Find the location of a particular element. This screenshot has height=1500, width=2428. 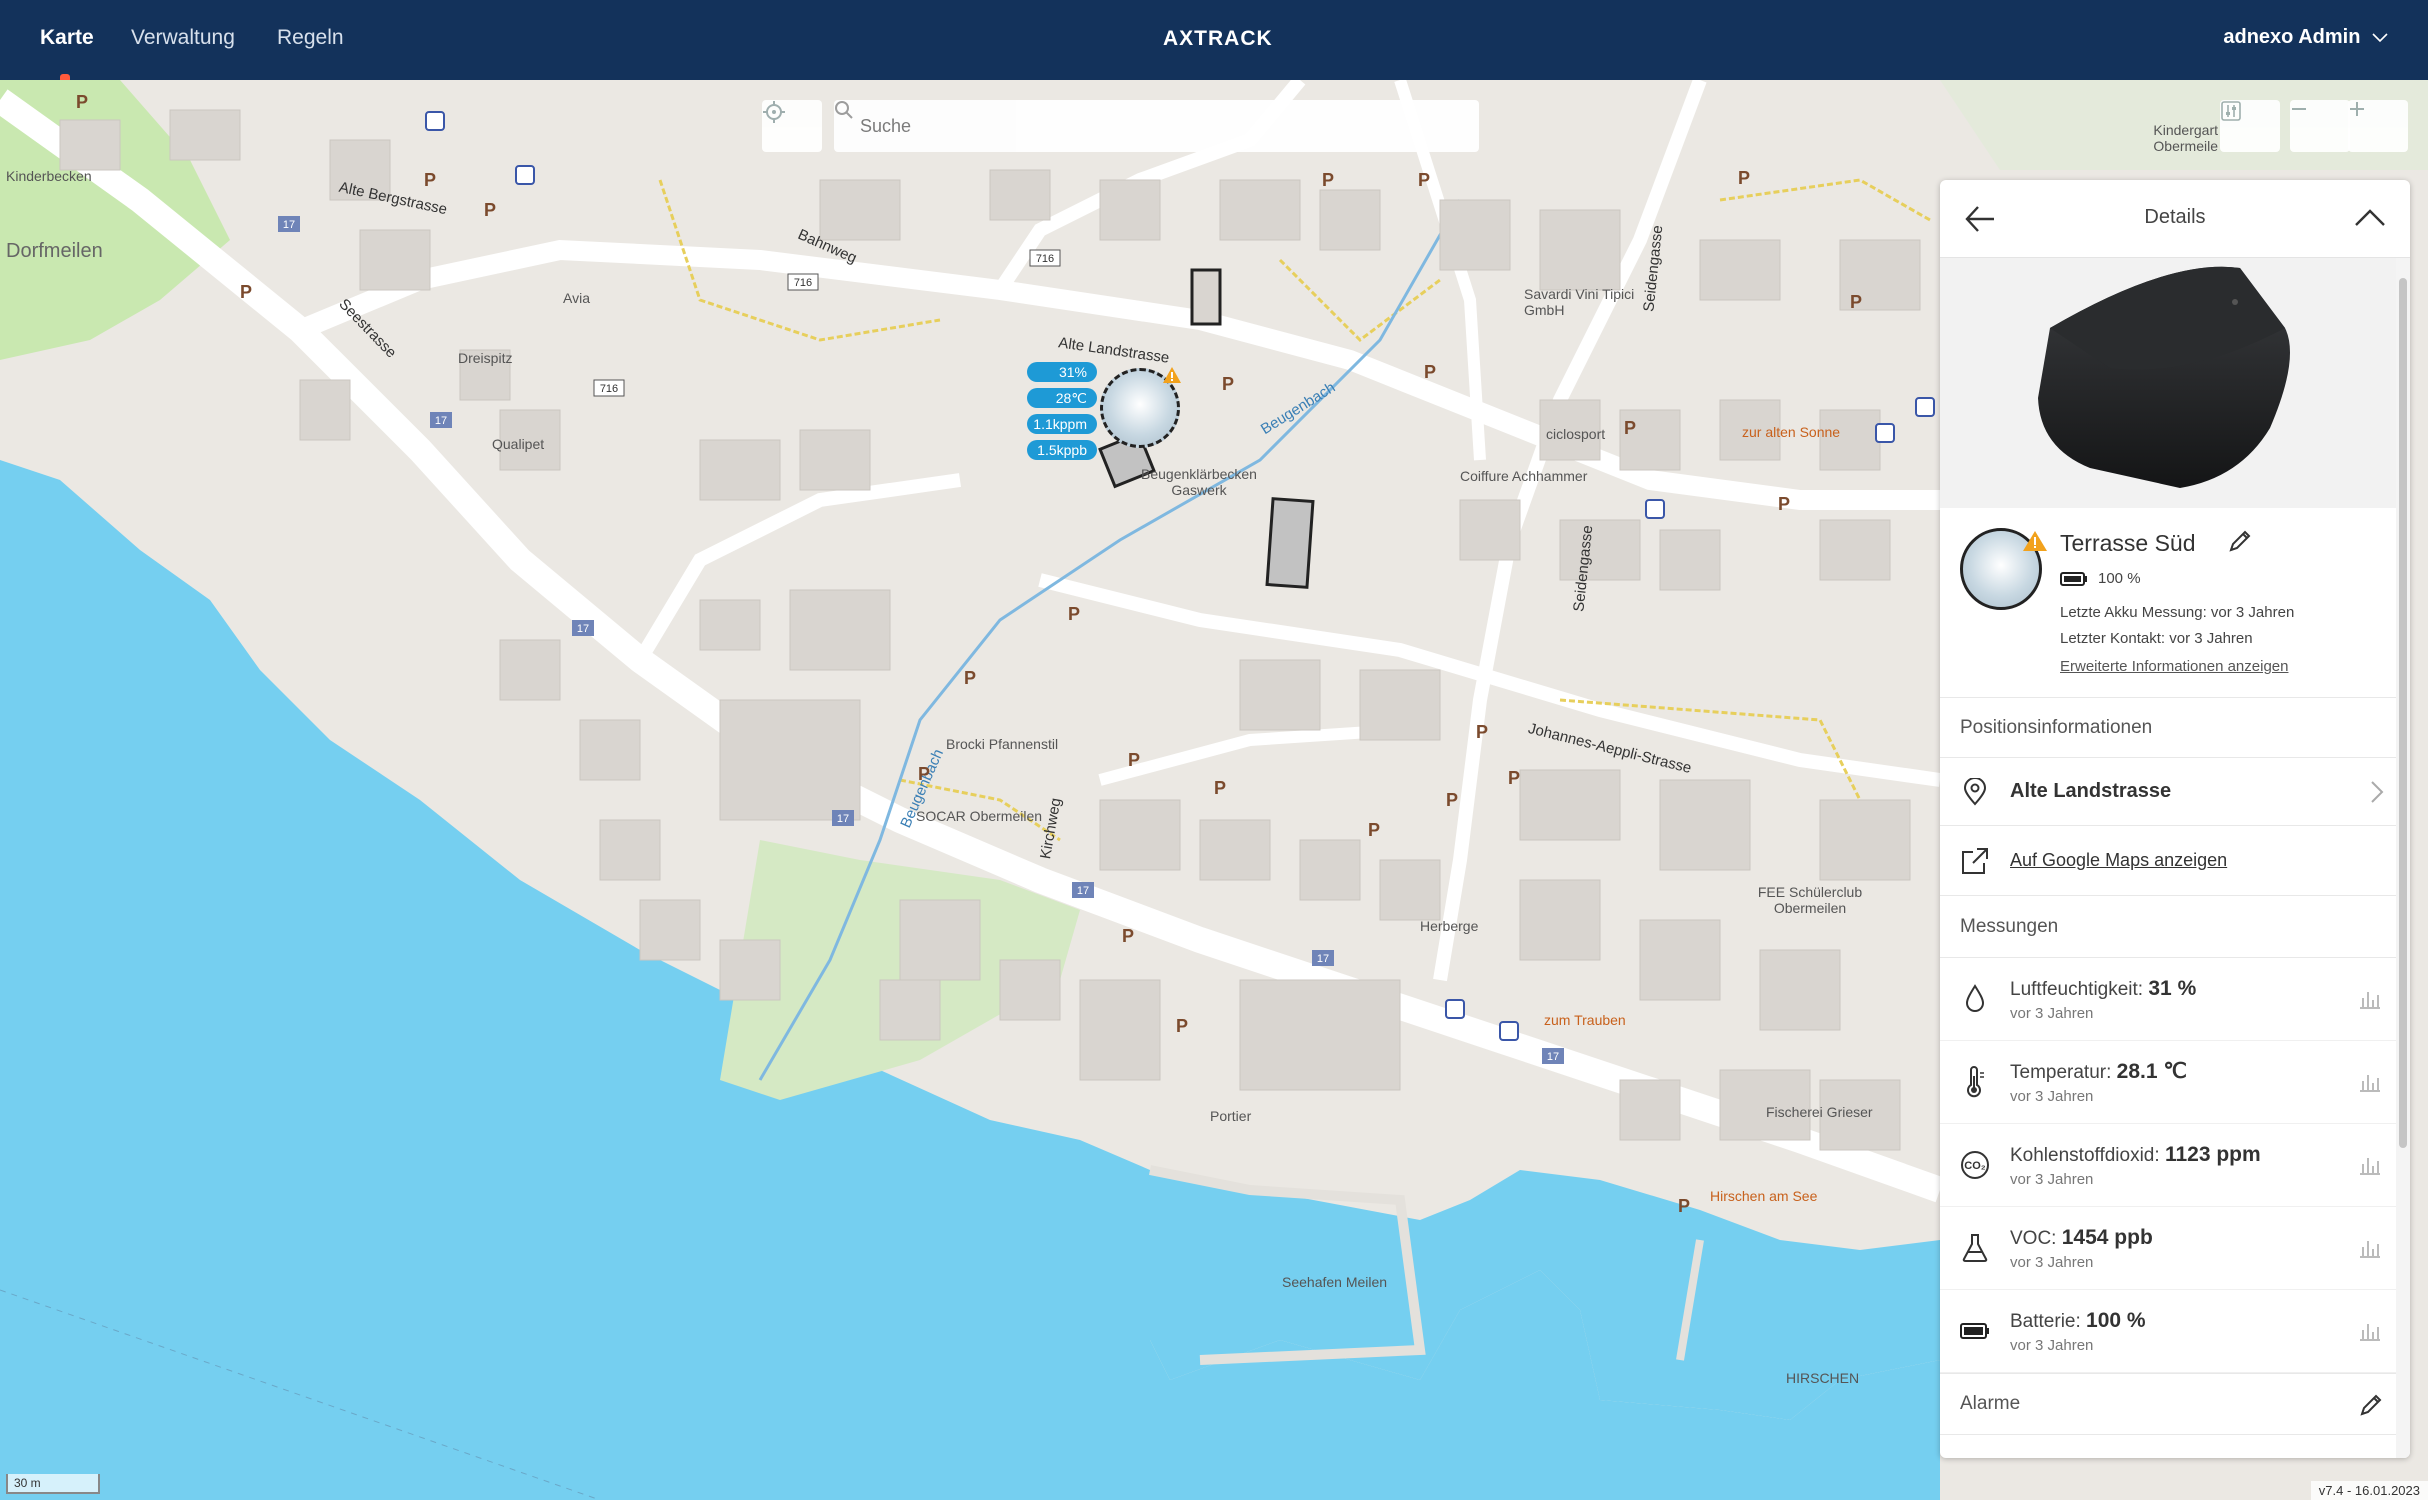

map-label-dorfmeilen: Dorfmeilen is located at coordinates (54, 251).